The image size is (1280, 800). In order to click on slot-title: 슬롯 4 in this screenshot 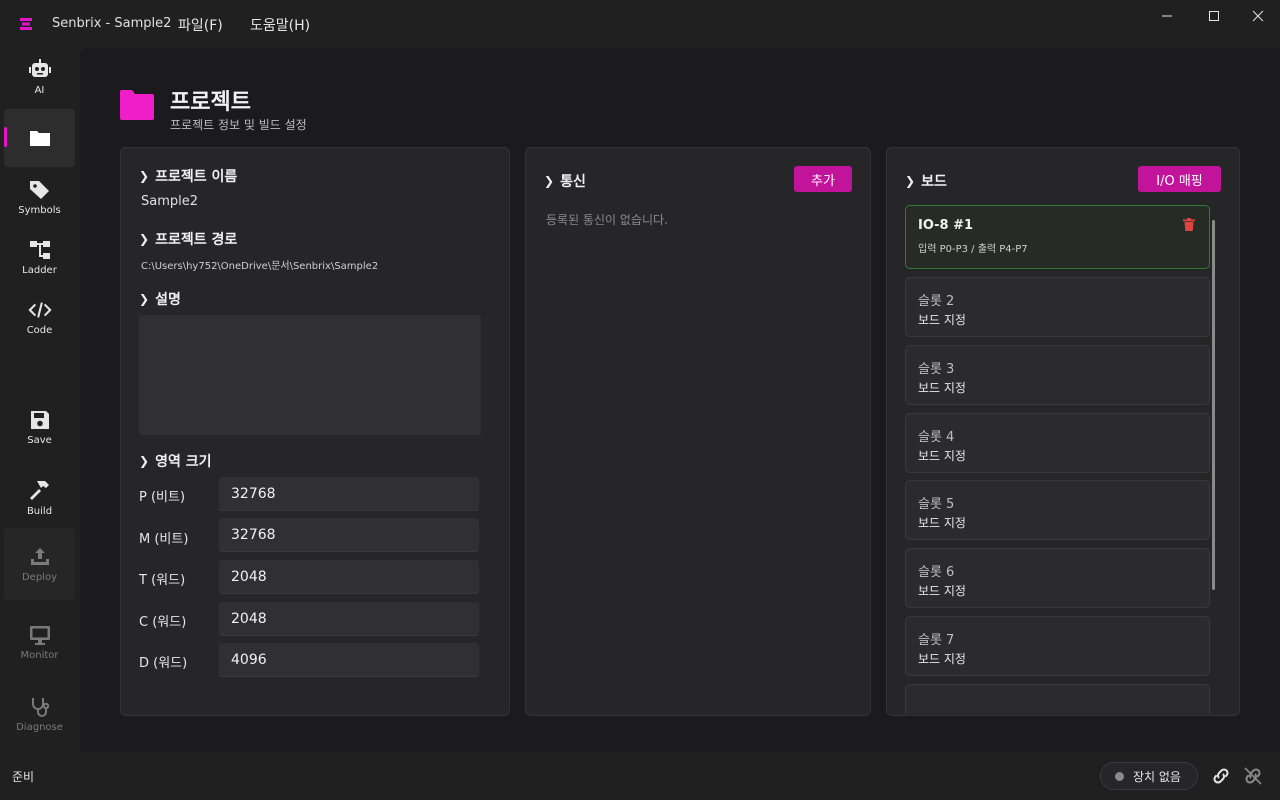, I will do `click(936, 437)`.